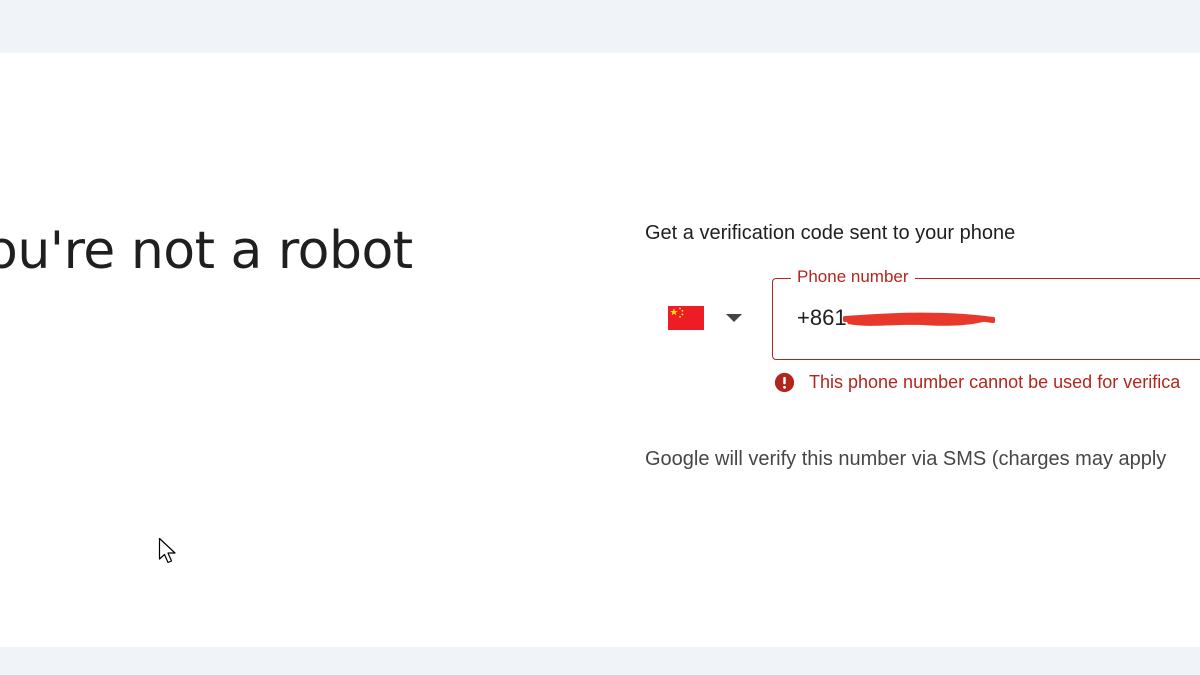 This screenshot has width=1200, height=675. What do you see at coordinates (686, 318) in the screenshot?
I see `china-flag-icon` at bounding box center [686, 318].